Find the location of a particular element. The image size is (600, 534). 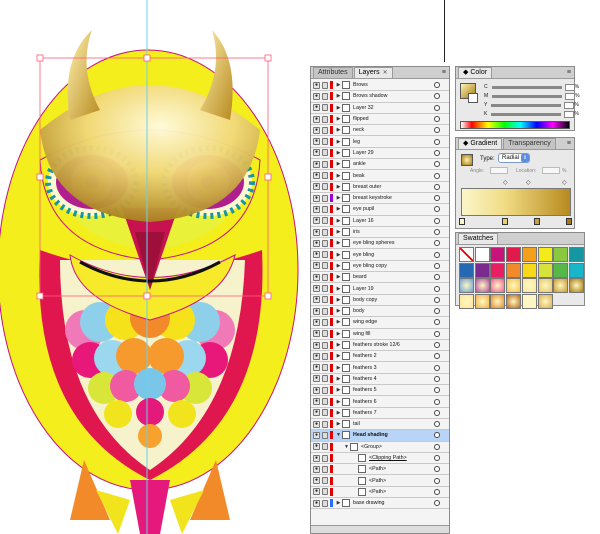

layer-row: ● ▶ body is located at coordinates (380, 312).